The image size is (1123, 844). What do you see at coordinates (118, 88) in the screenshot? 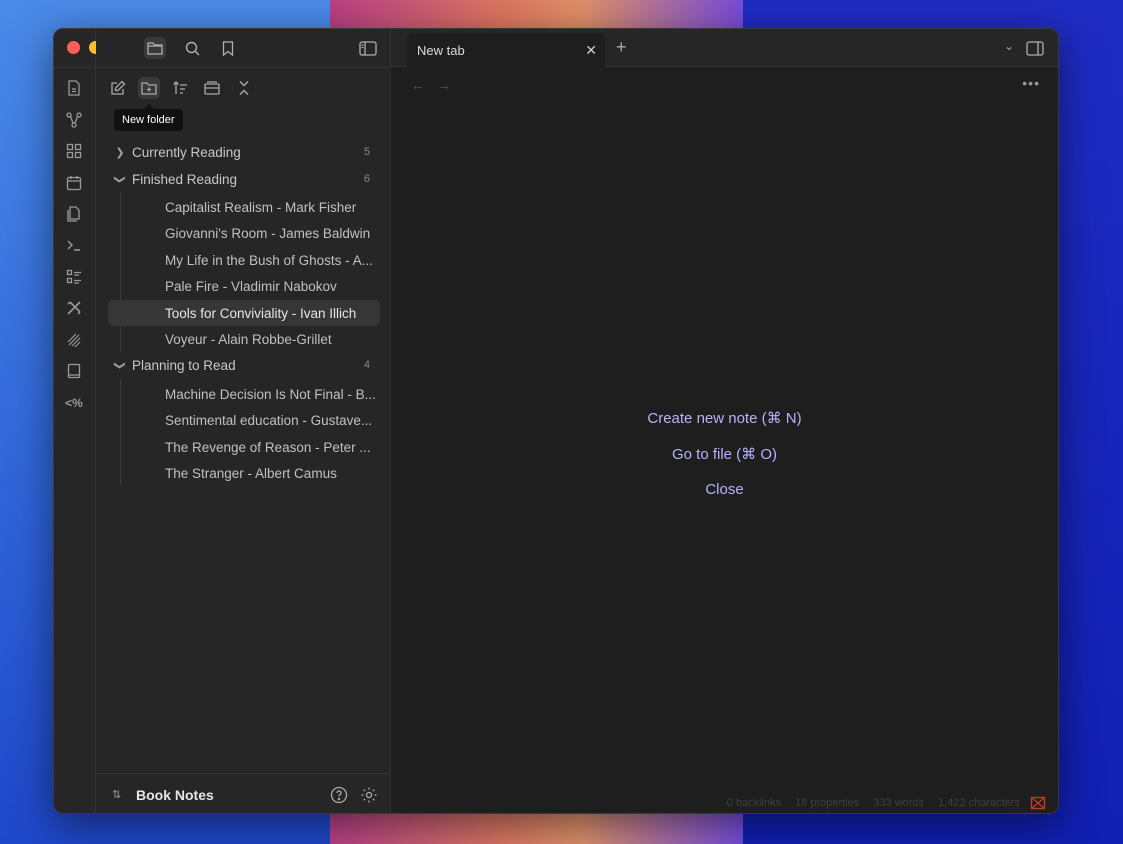
I see `new-note-icon` at bounding box center [118, 88].